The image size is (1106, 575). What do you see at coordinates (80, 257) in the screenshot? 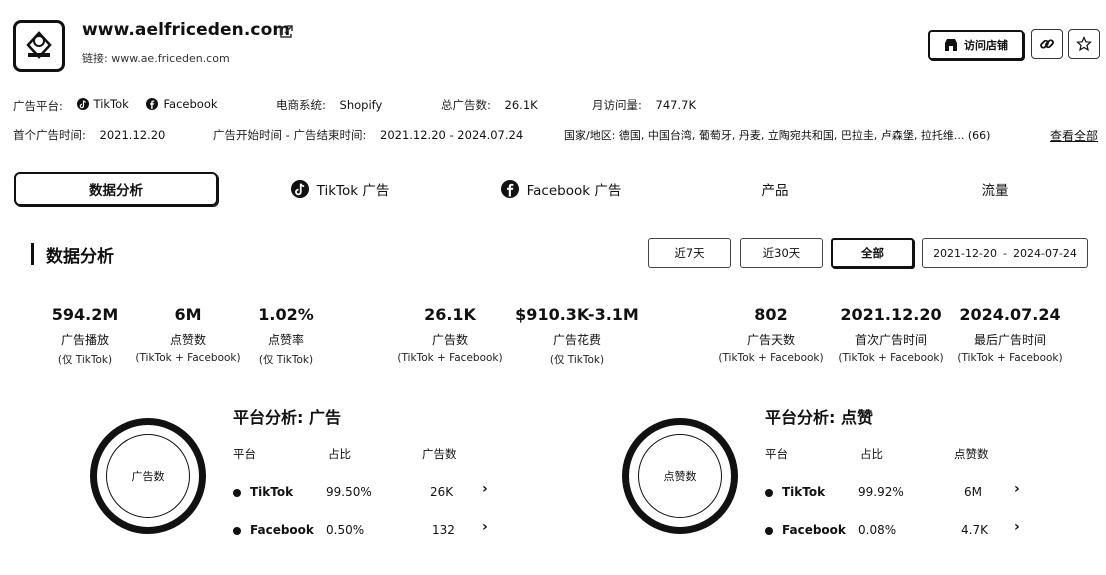
I see `section-title: 数据分析` at bounding box center [80, 257].